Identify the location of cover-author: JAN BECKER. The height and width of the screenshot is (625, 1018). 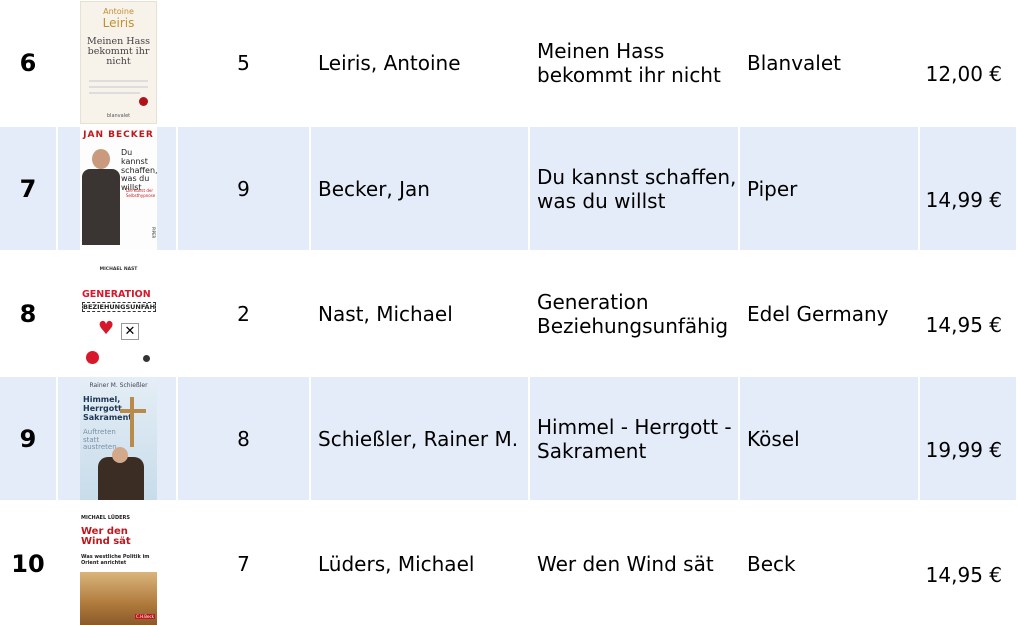
(118, 135).